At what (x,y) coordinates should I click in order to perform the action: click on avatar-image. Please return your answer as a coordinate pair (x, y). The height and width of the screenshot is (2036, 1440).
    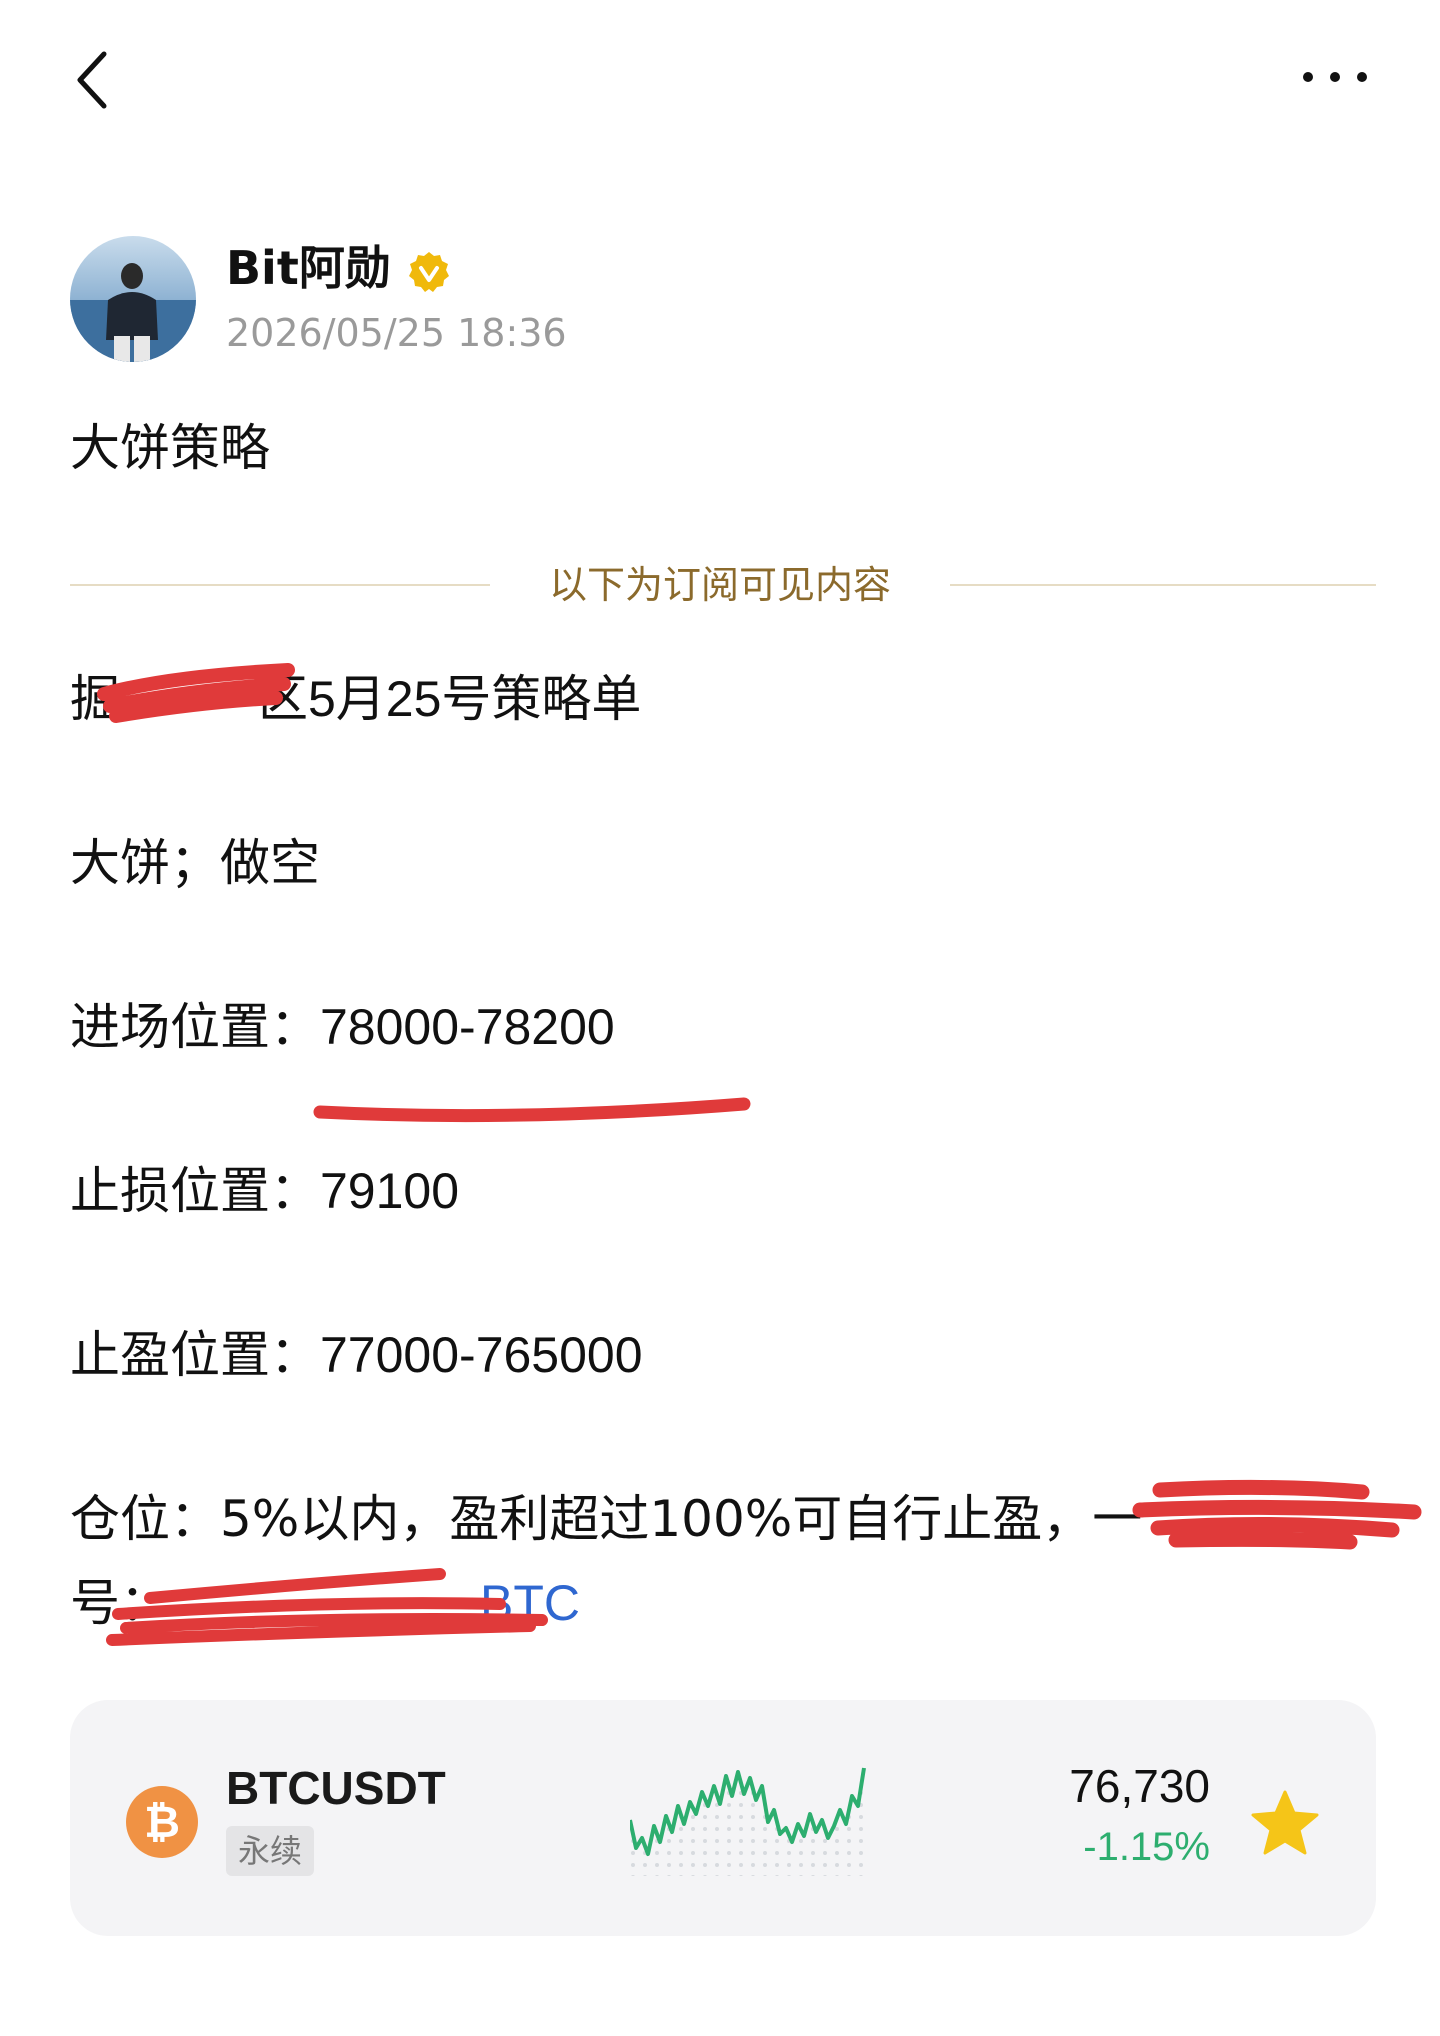
    Looking at the image, I should click on (133, 299).